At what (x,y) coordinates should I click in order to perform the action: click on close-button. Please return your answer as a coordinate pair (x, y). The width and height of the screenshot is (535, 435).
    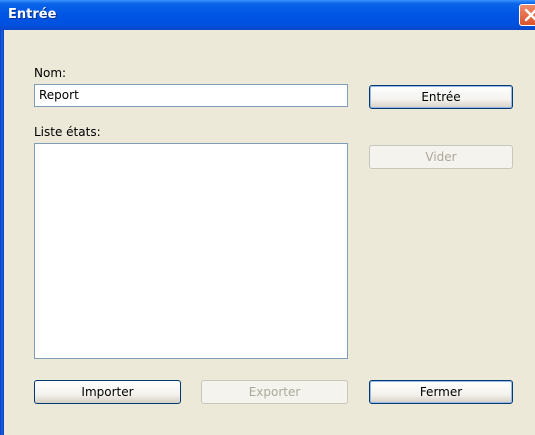
    Looking at the image, I should click on (527, 15).